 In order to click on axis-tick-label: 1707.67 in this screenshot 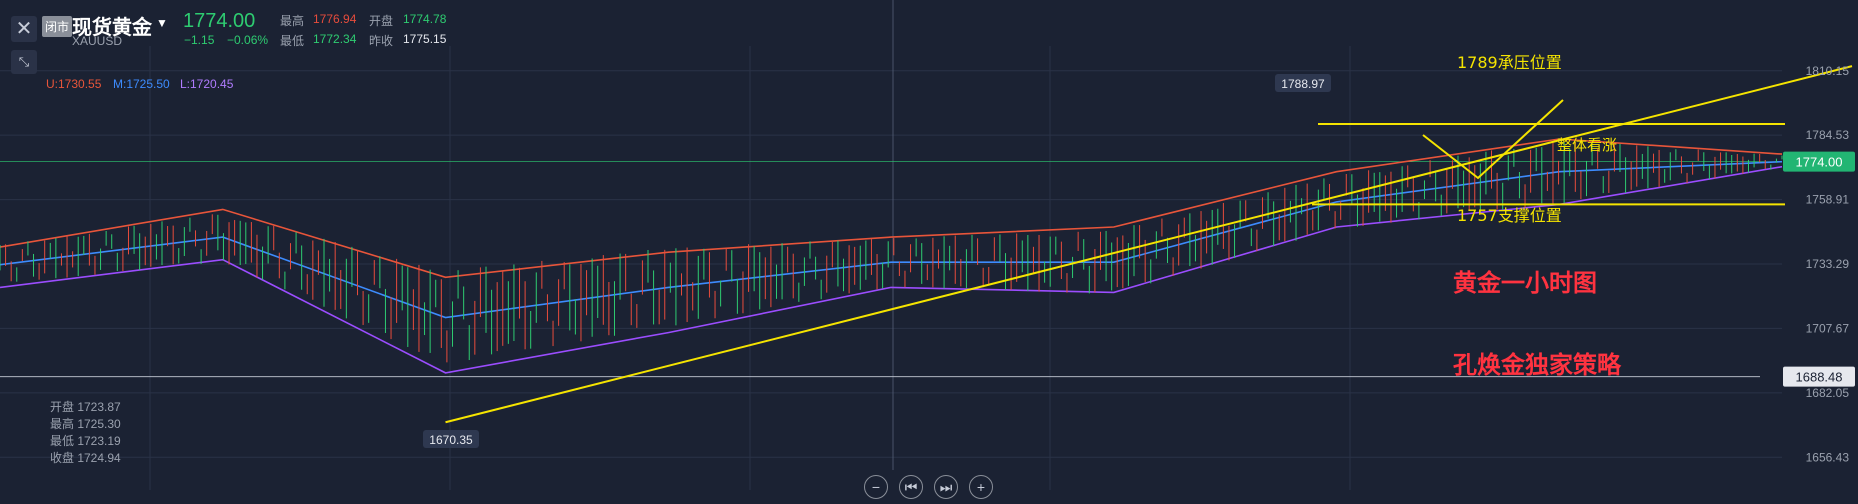, I will do `click(1828, 328)`.